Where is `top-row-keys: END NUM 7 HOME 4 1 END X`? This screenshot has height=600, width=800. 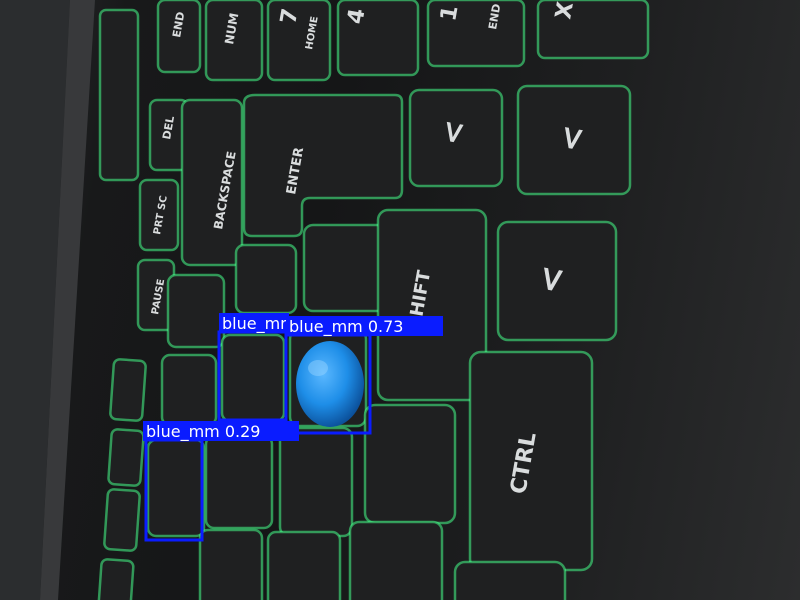 top-row-keys: END NUM 7 HOME 4 1 END X is located at coordinates (403, 41).